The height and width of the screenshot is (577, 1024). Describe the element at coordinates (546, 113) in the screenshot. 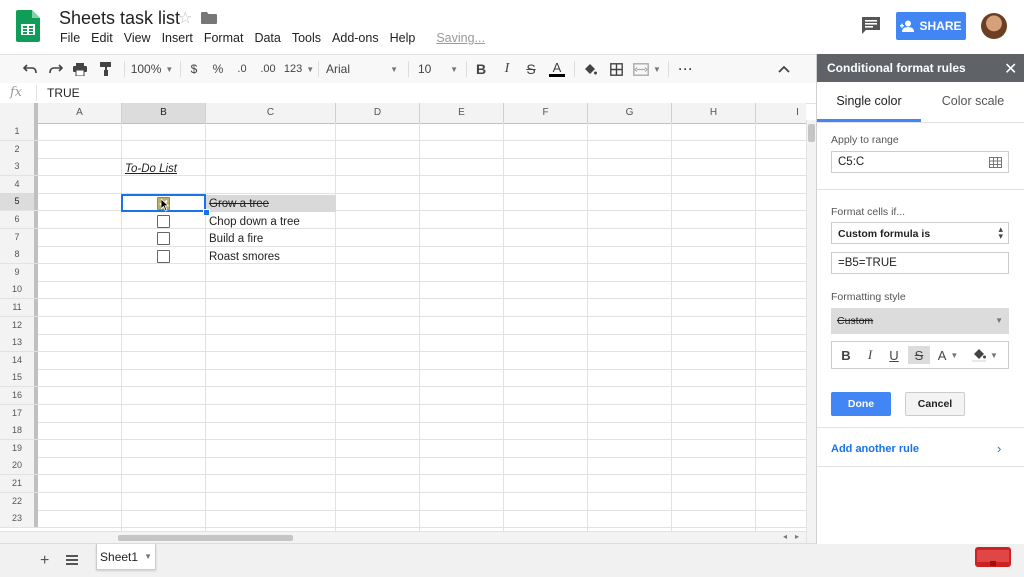

I see `column-header-f: F` at that location.